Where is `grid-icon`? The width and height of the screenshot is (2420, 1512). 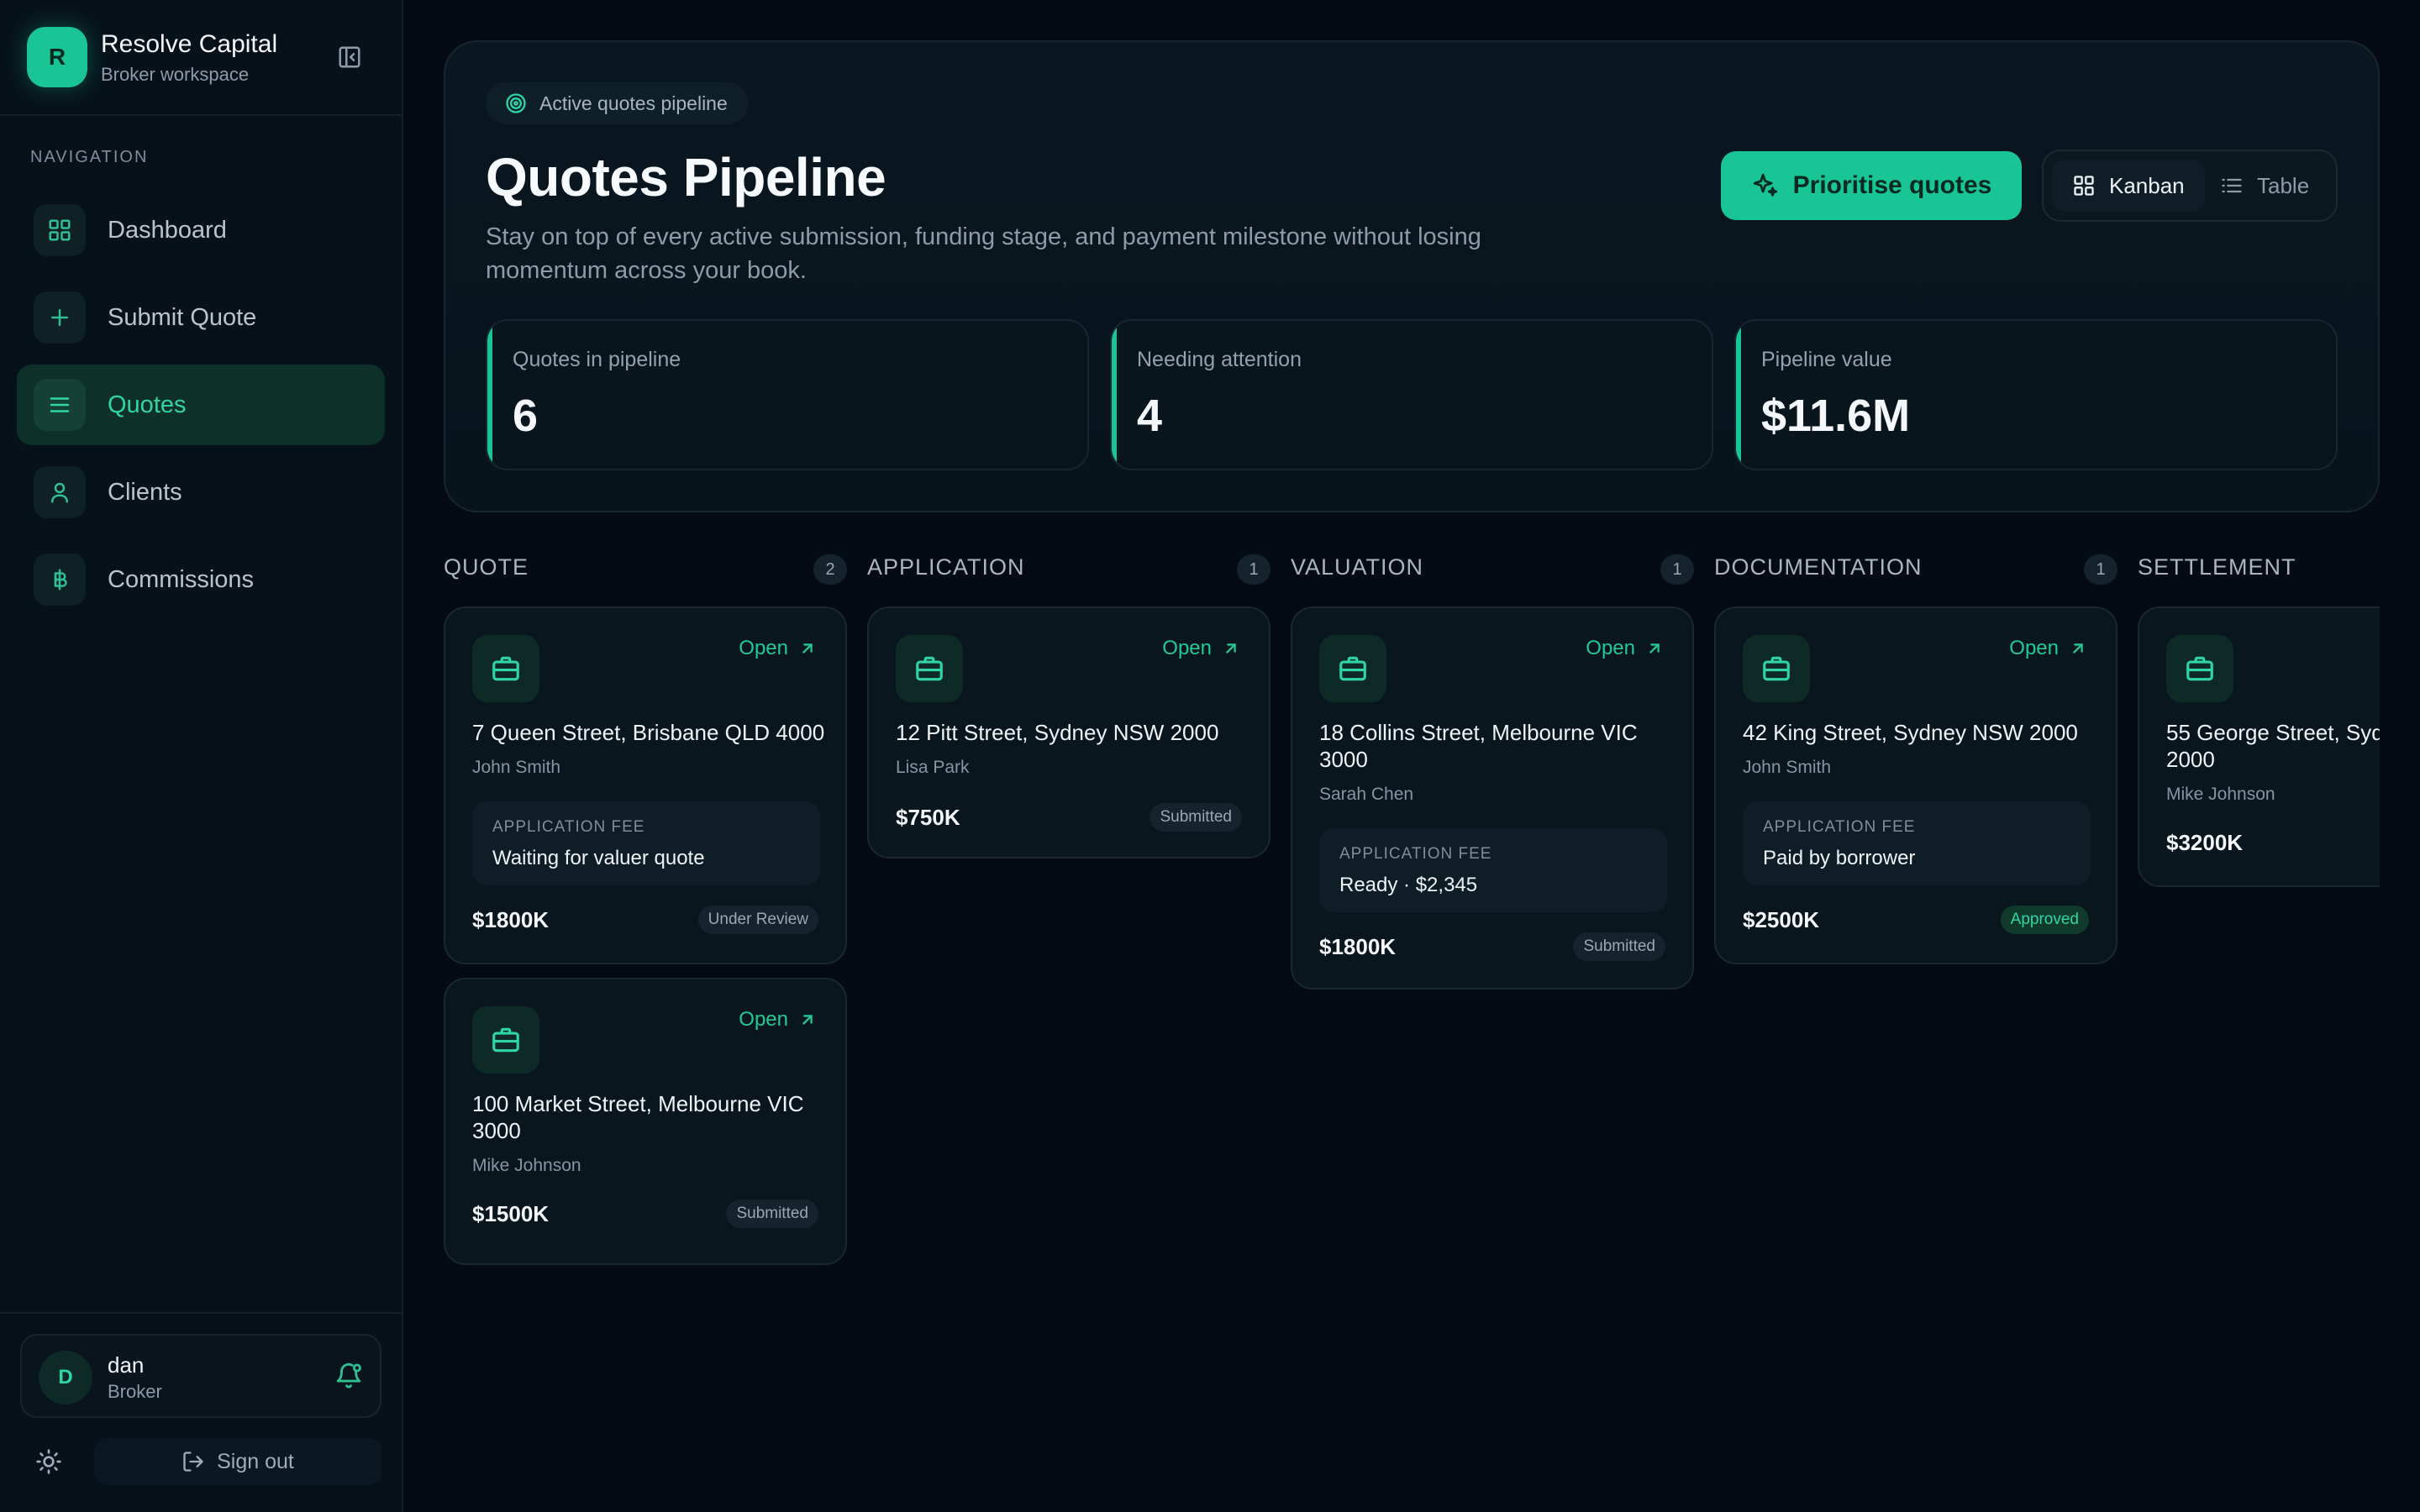
grid-icon is located at coordinates (60, 230).